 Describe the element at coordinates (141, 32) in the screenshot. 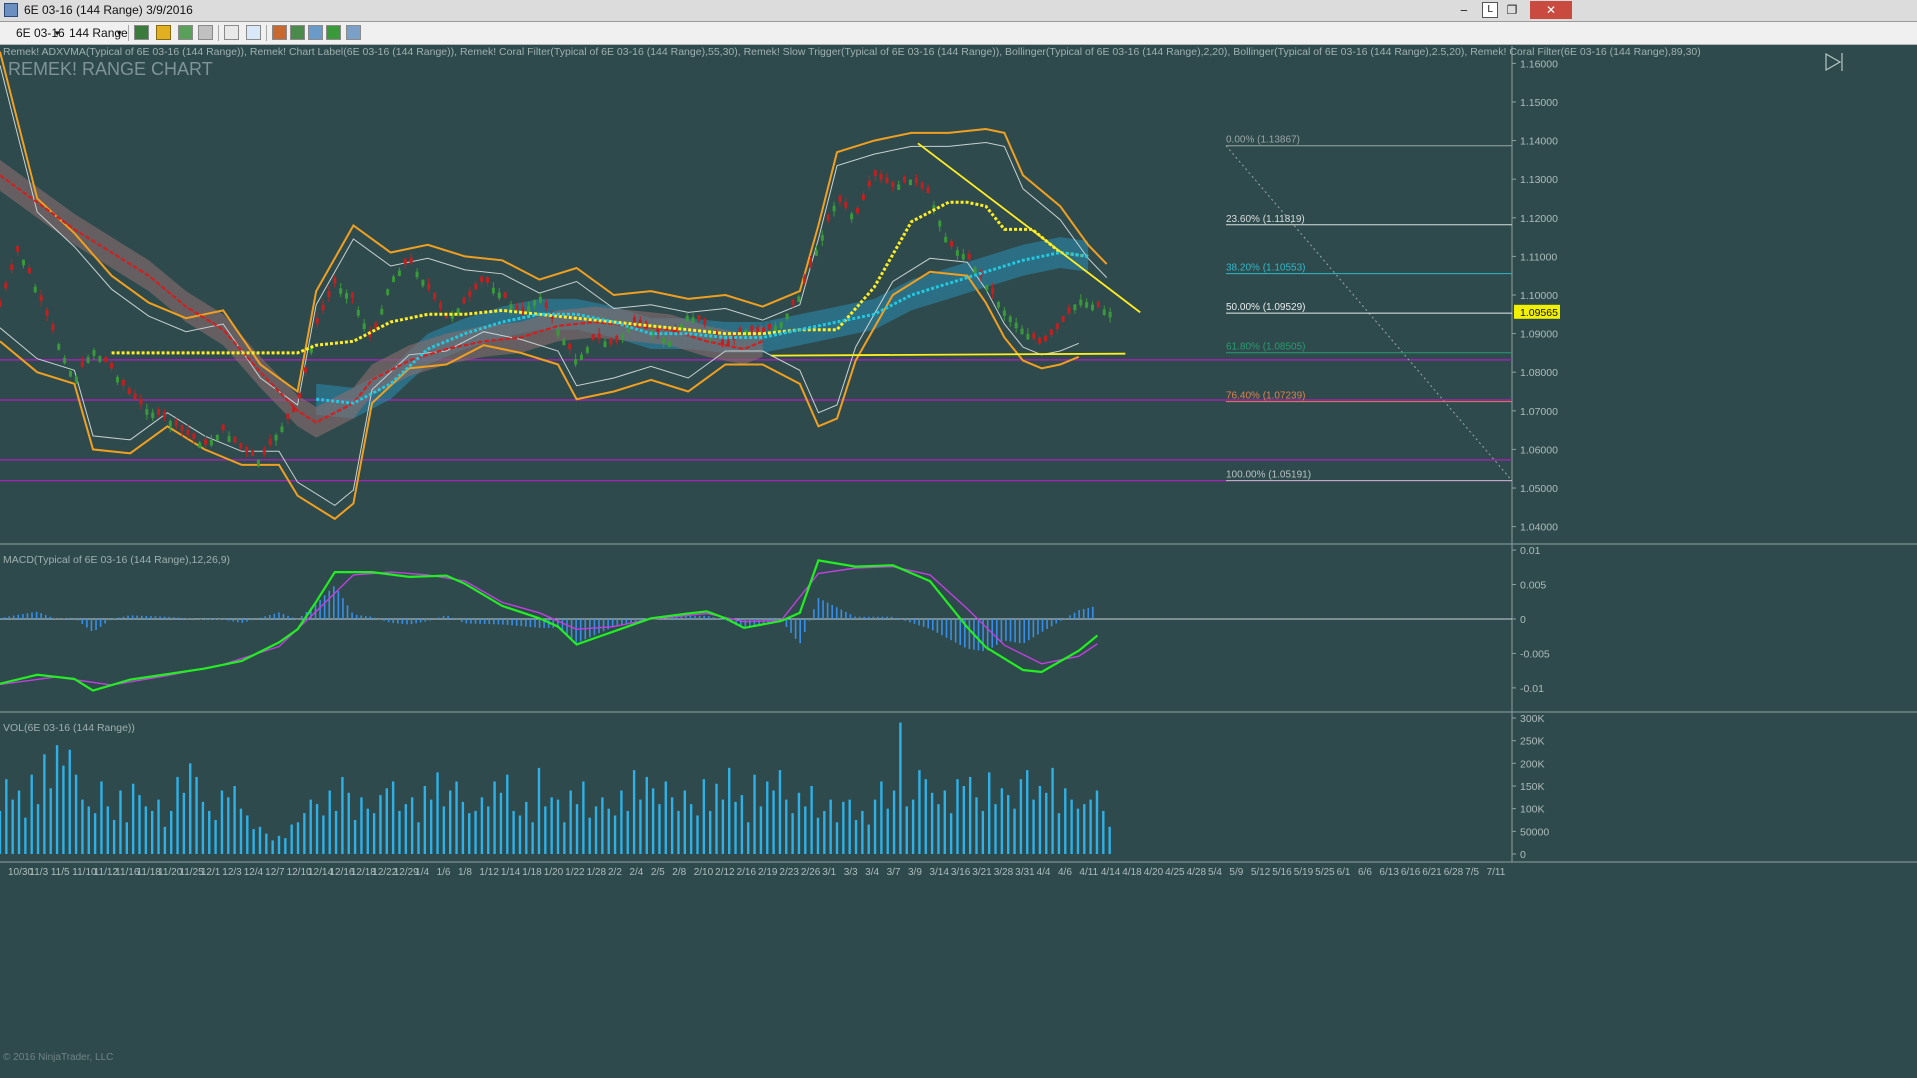

I see `bar-style-icon` at that location.